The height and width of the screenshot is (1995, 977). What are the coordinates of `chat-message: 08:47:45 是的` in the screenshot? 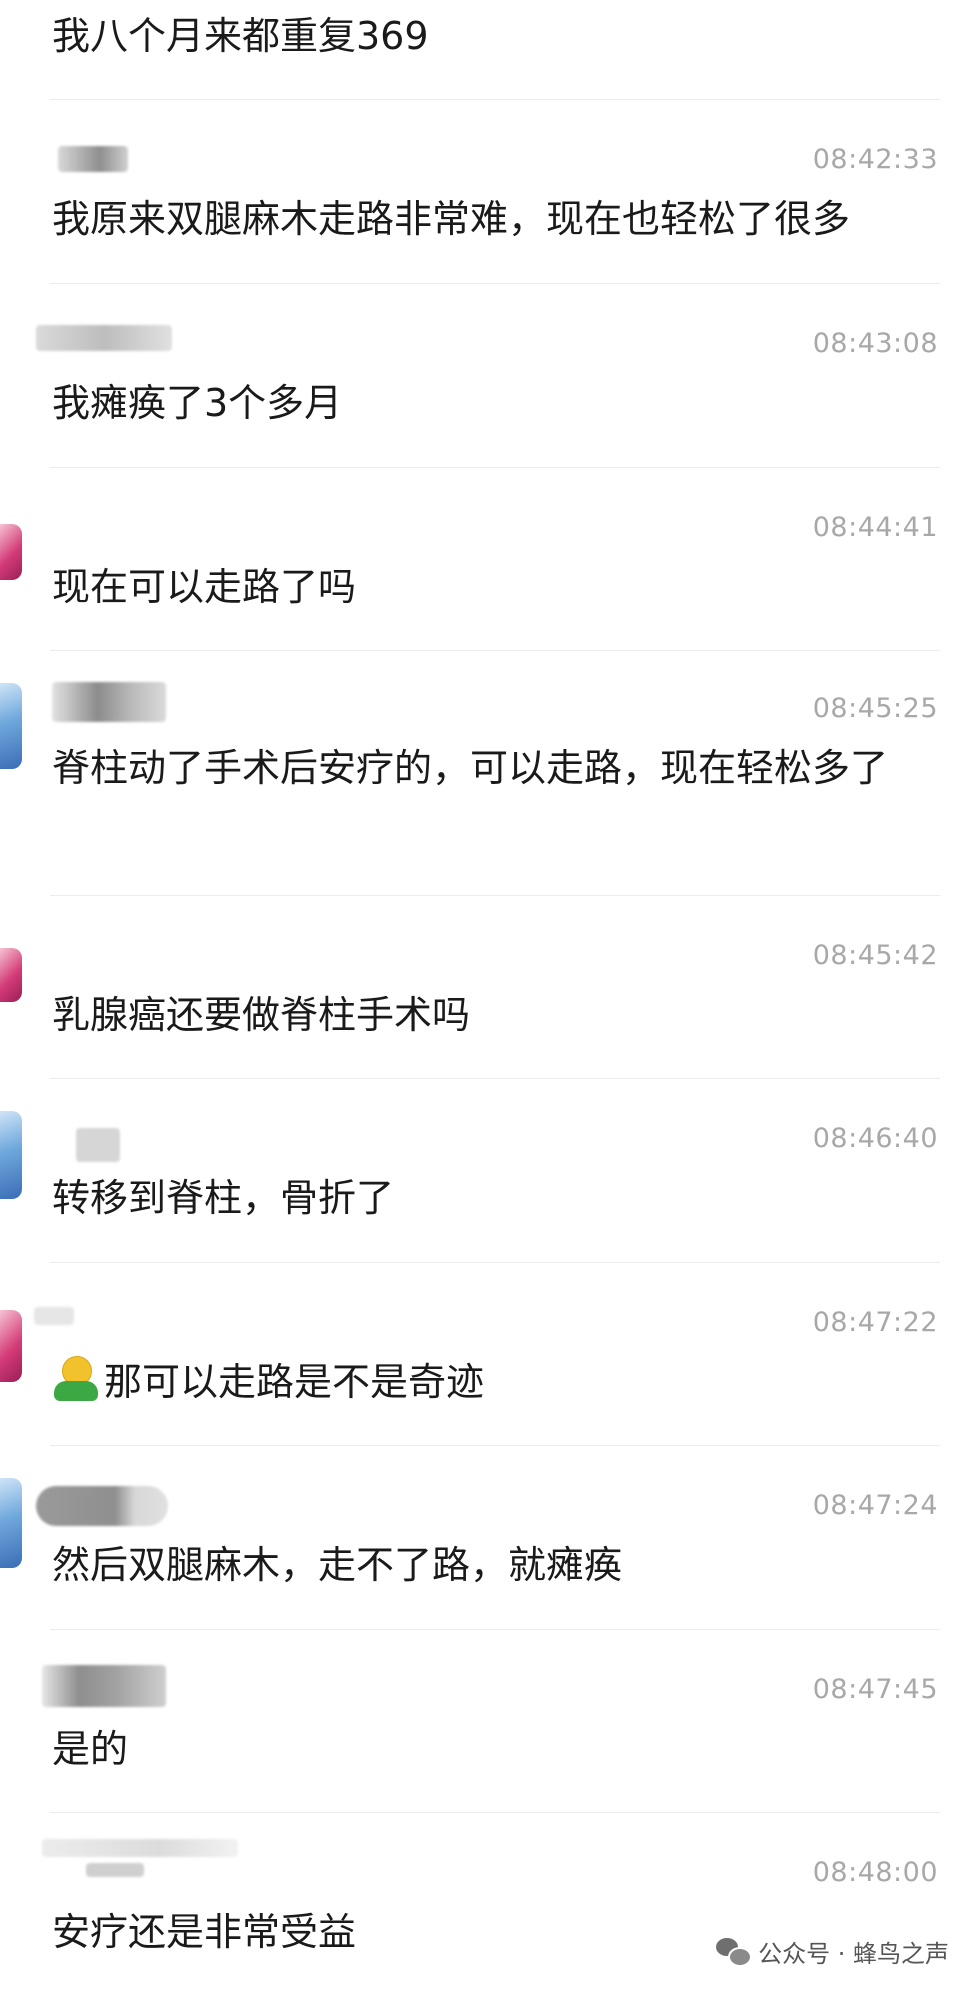 It's located at (491, 1721).